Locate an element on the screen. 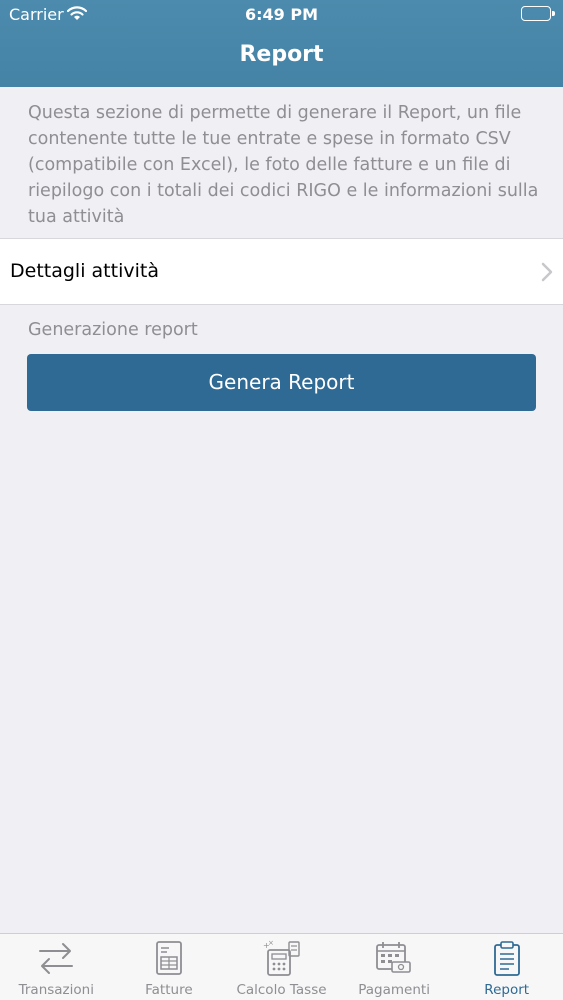  navigation-header: Carrier 6:49 PM Report is located at coordinates (281, 43).